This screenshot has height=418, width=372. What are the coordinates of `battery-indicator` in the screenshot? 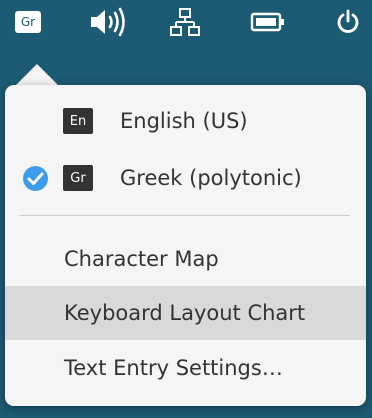 It's located at (268, 22).